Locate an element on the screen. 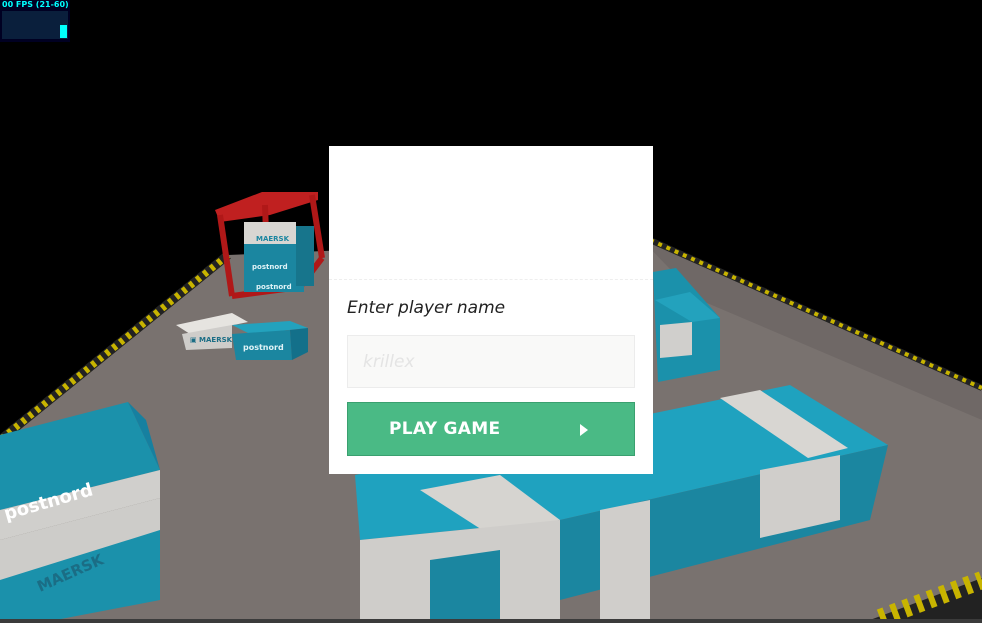 The height and width of the screenshot is (623, 982). play-game-label: PLAY GAME is located at coordinates (445, 429).